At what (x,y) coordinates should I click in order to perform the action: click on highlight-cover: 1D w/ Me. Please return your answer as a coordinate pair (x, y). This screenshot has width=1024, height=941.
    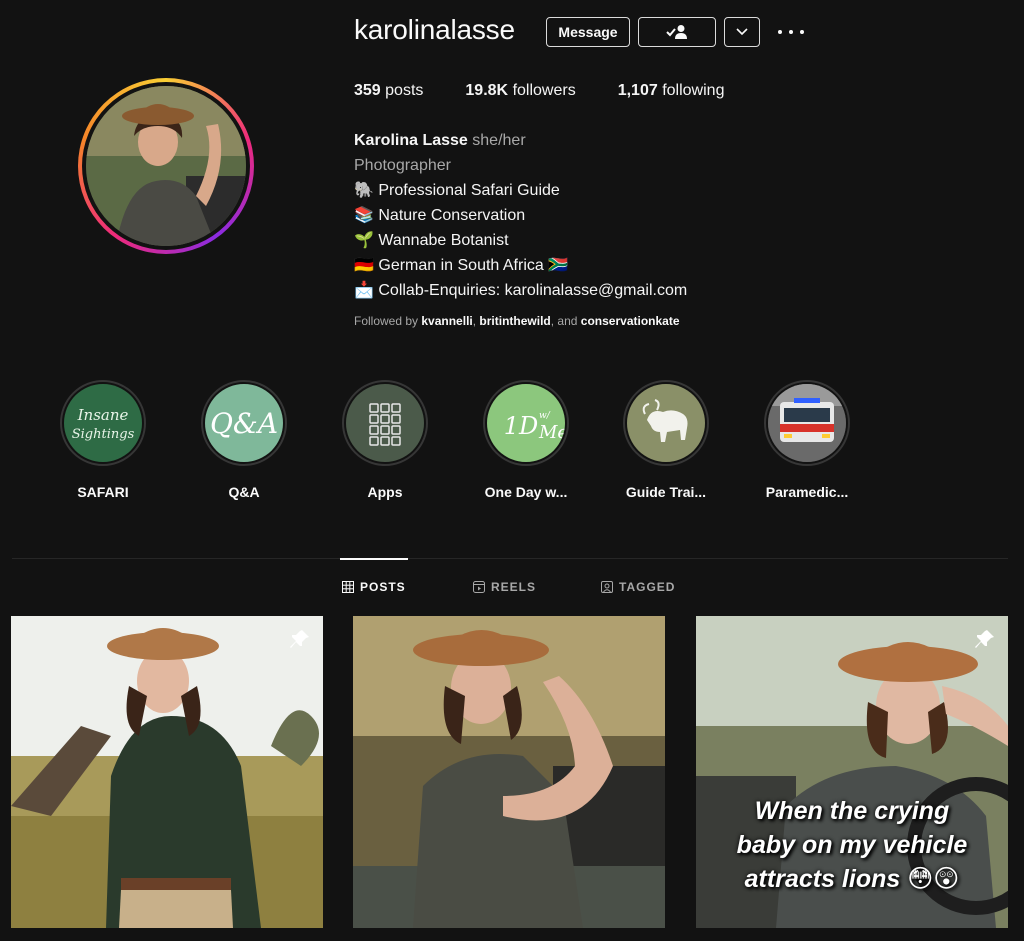
    Looking at the image, I should click on (526, 423).